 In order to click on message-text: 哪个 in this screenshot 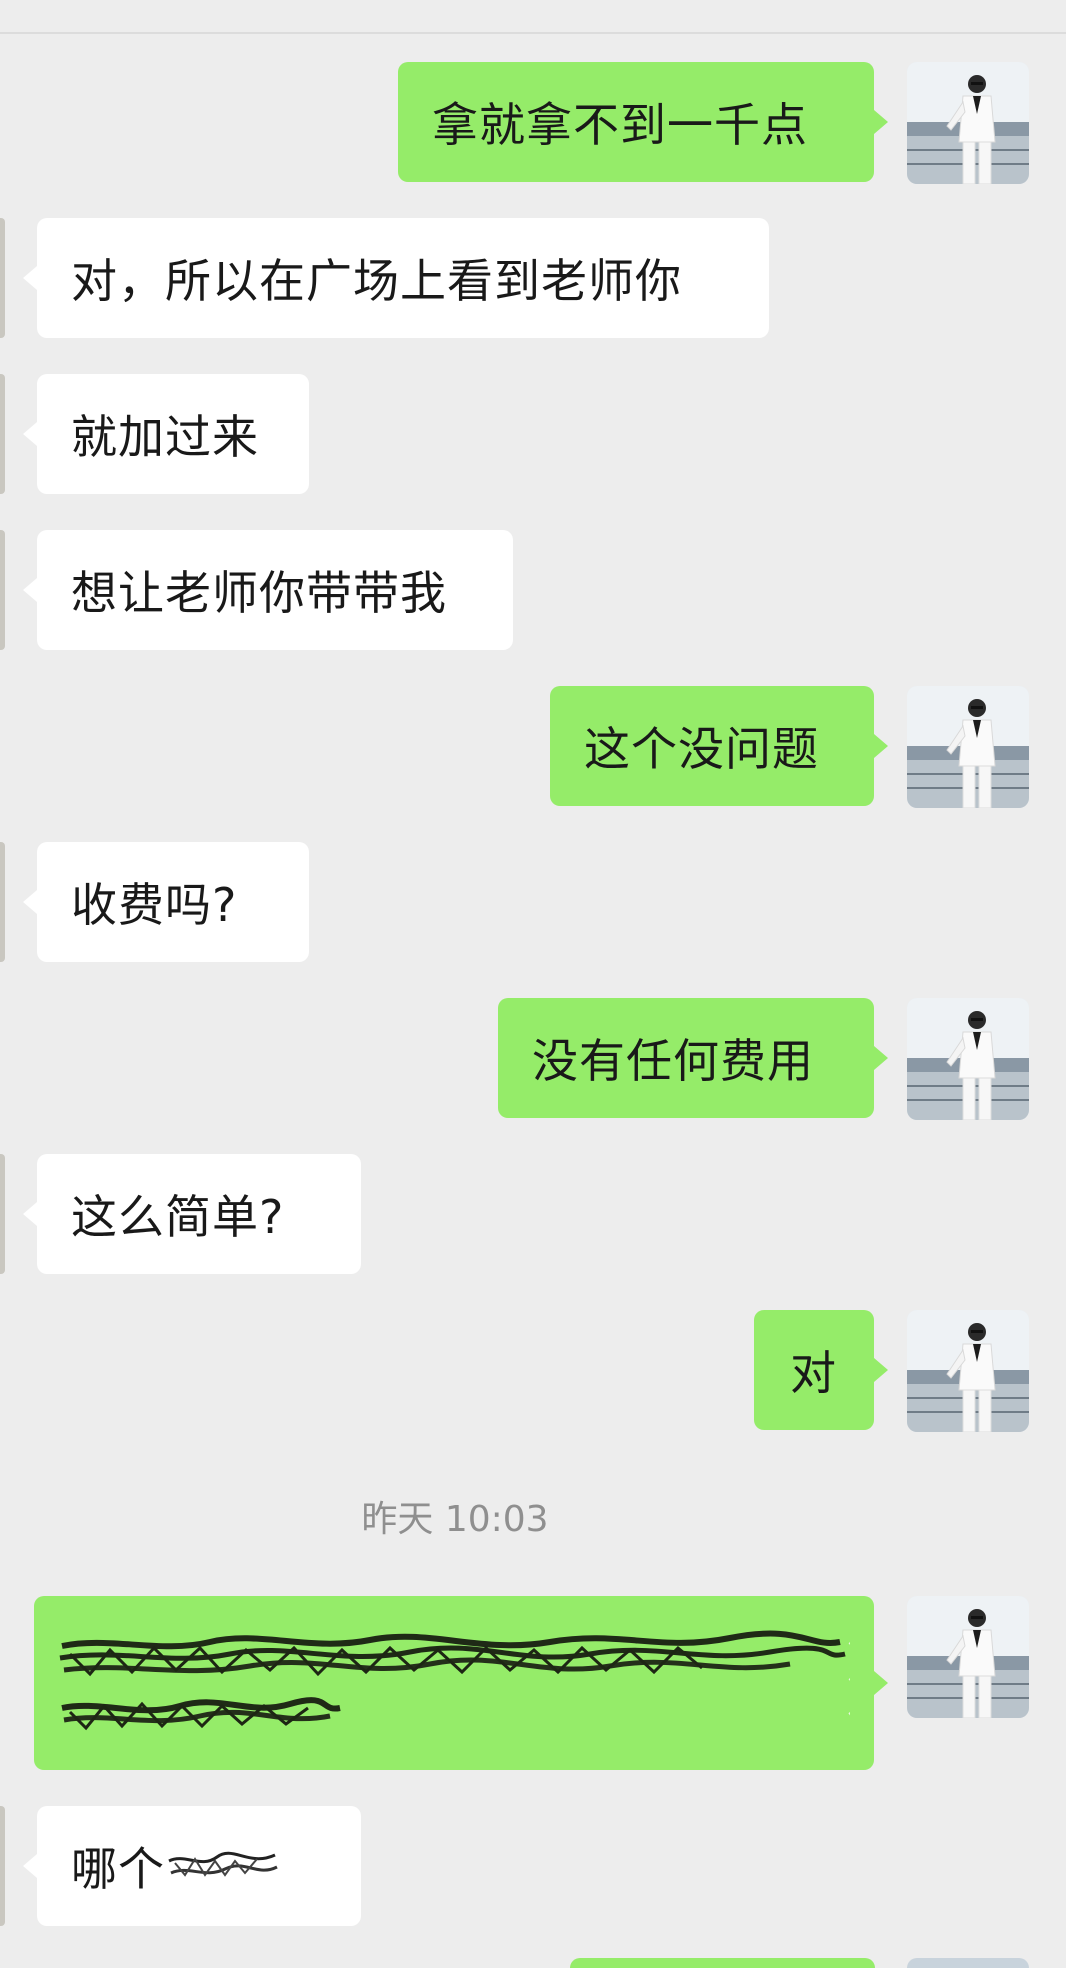, I will do `click(118, 1869)`.